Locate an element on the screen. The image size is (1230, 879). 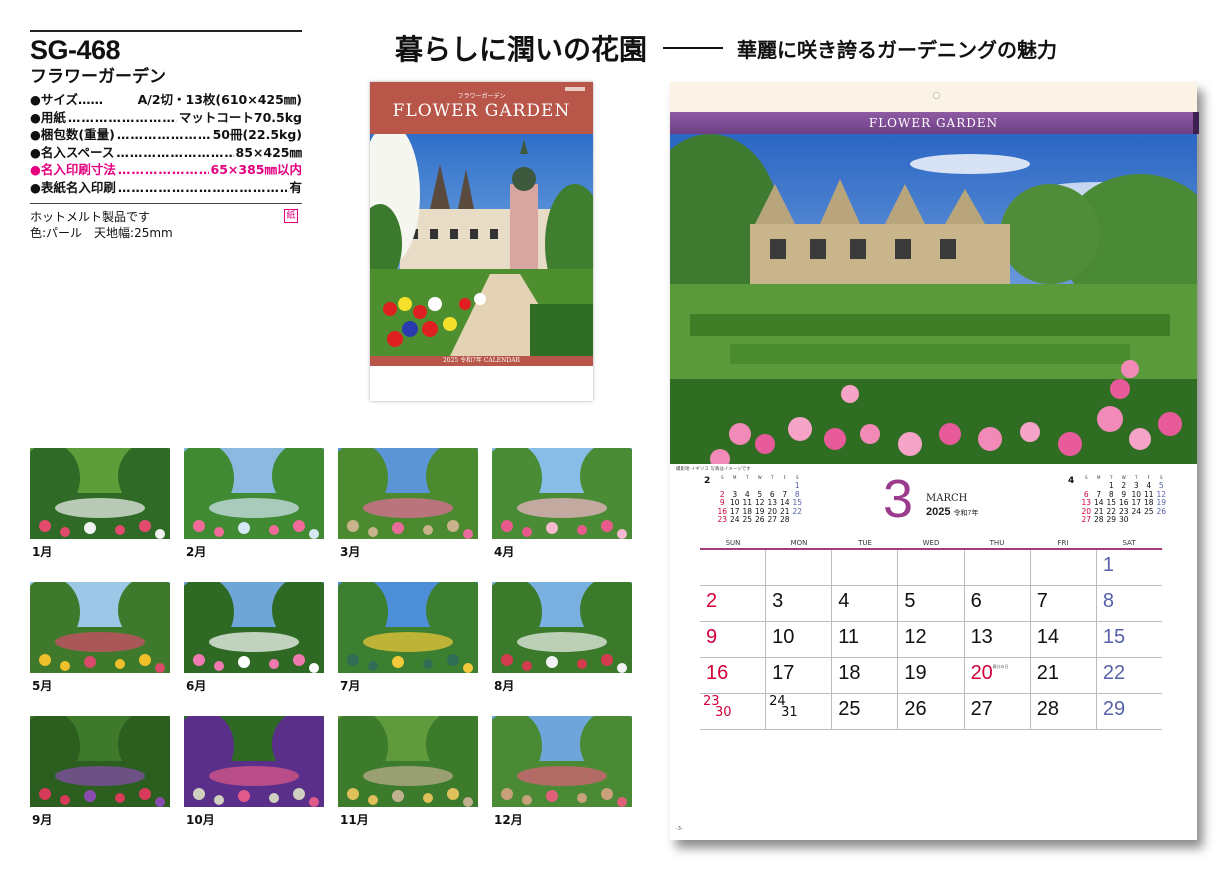
day-number: 6 is located at coordinates (976, 601).